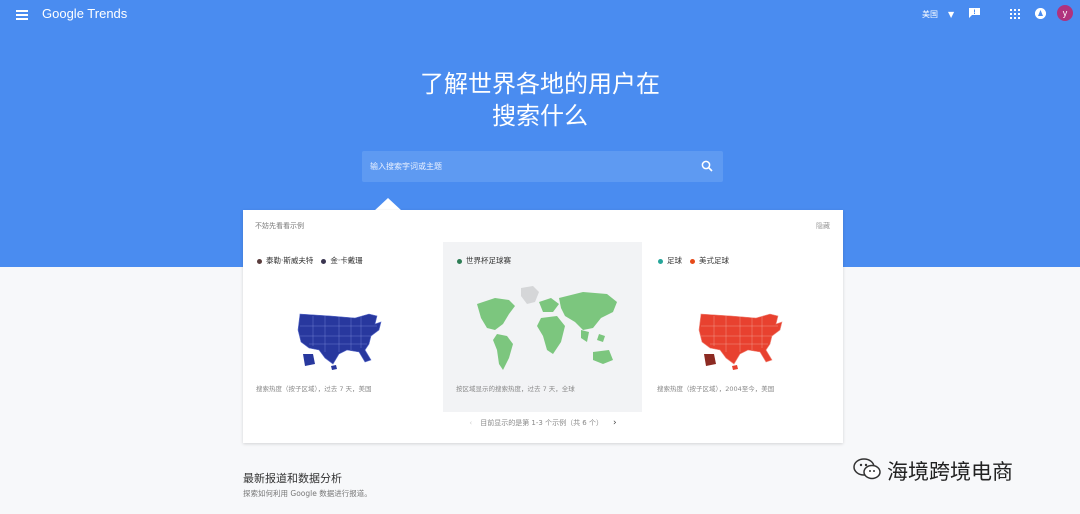 The height and width of the screenshot is (514, 1080). What do you see at coordinates (22, 15) in the screenshot?
I see `menu-icon` at bounding box center [22, 15].